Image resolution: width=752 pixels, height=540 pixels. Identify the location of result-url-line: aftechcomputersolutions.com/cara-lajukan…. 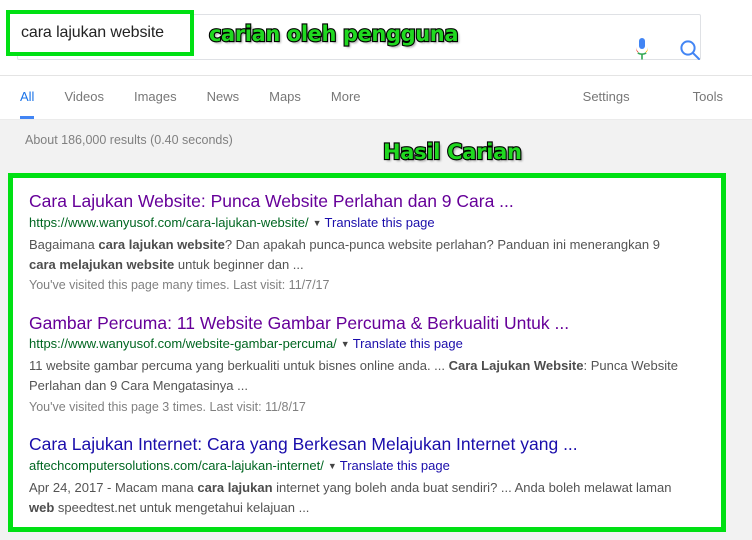
(367, 466).